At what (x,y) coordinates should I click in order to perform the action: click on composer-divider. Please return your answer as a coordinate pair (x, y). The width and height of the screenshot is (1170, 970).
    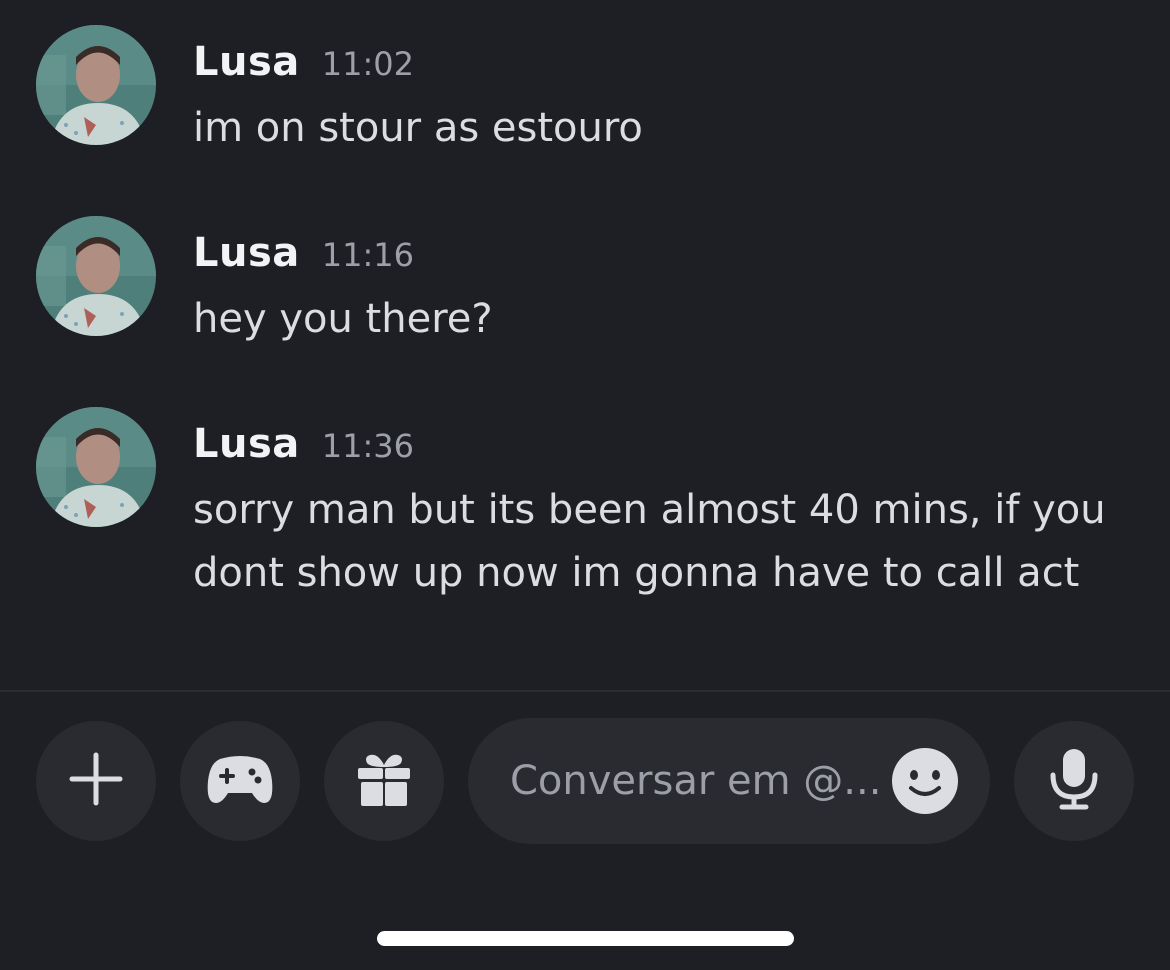
    Looking at the image, I should click on (585, 691).